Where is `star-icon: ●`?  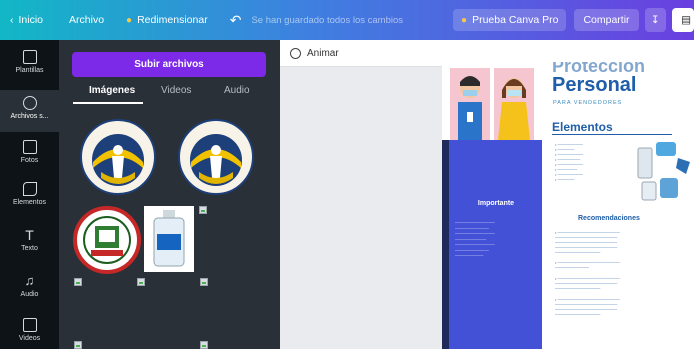
star-icon: ● is located at coordinates (129, 20).